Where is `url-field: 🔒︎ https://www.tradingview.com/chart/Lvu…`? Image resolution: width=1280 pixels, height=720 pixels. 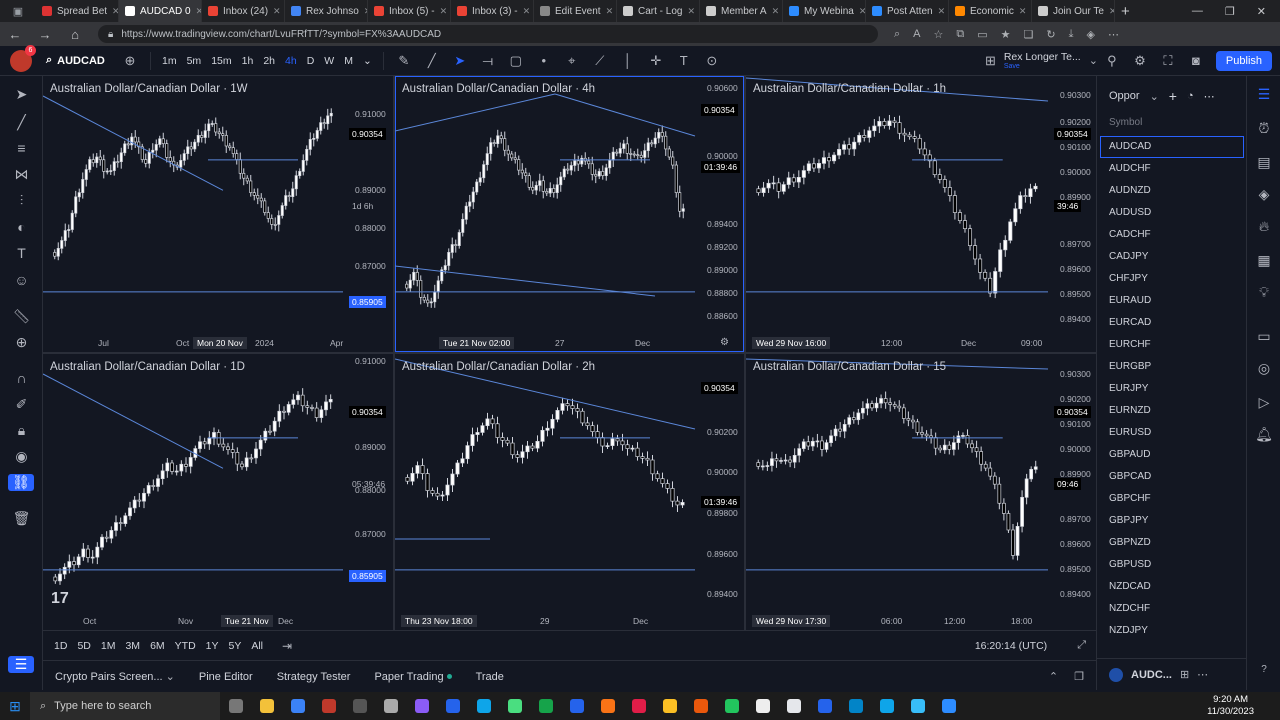
url-field: 🔒︎ https://www.tradingview.com/chart/Lvu… is located at coordinates (488, 34).